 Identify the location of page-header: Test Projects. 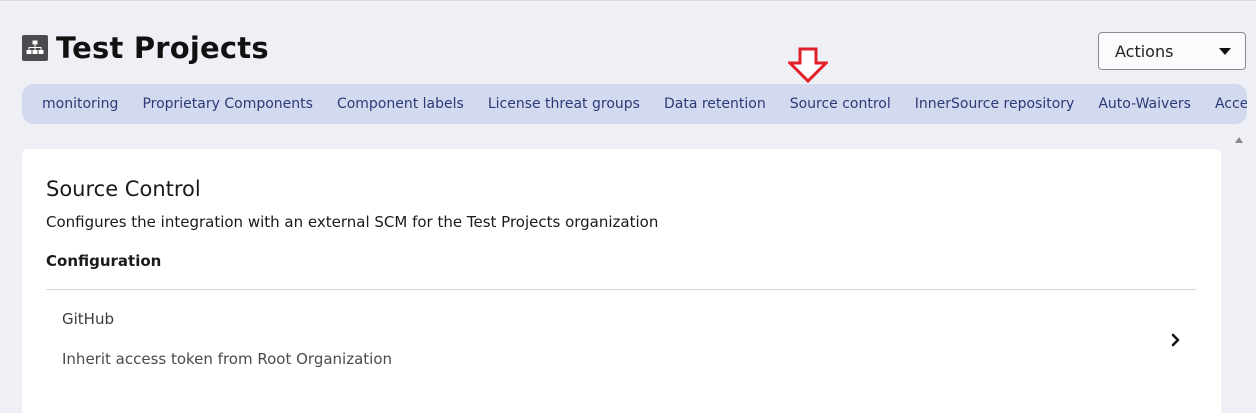
(145, 48).